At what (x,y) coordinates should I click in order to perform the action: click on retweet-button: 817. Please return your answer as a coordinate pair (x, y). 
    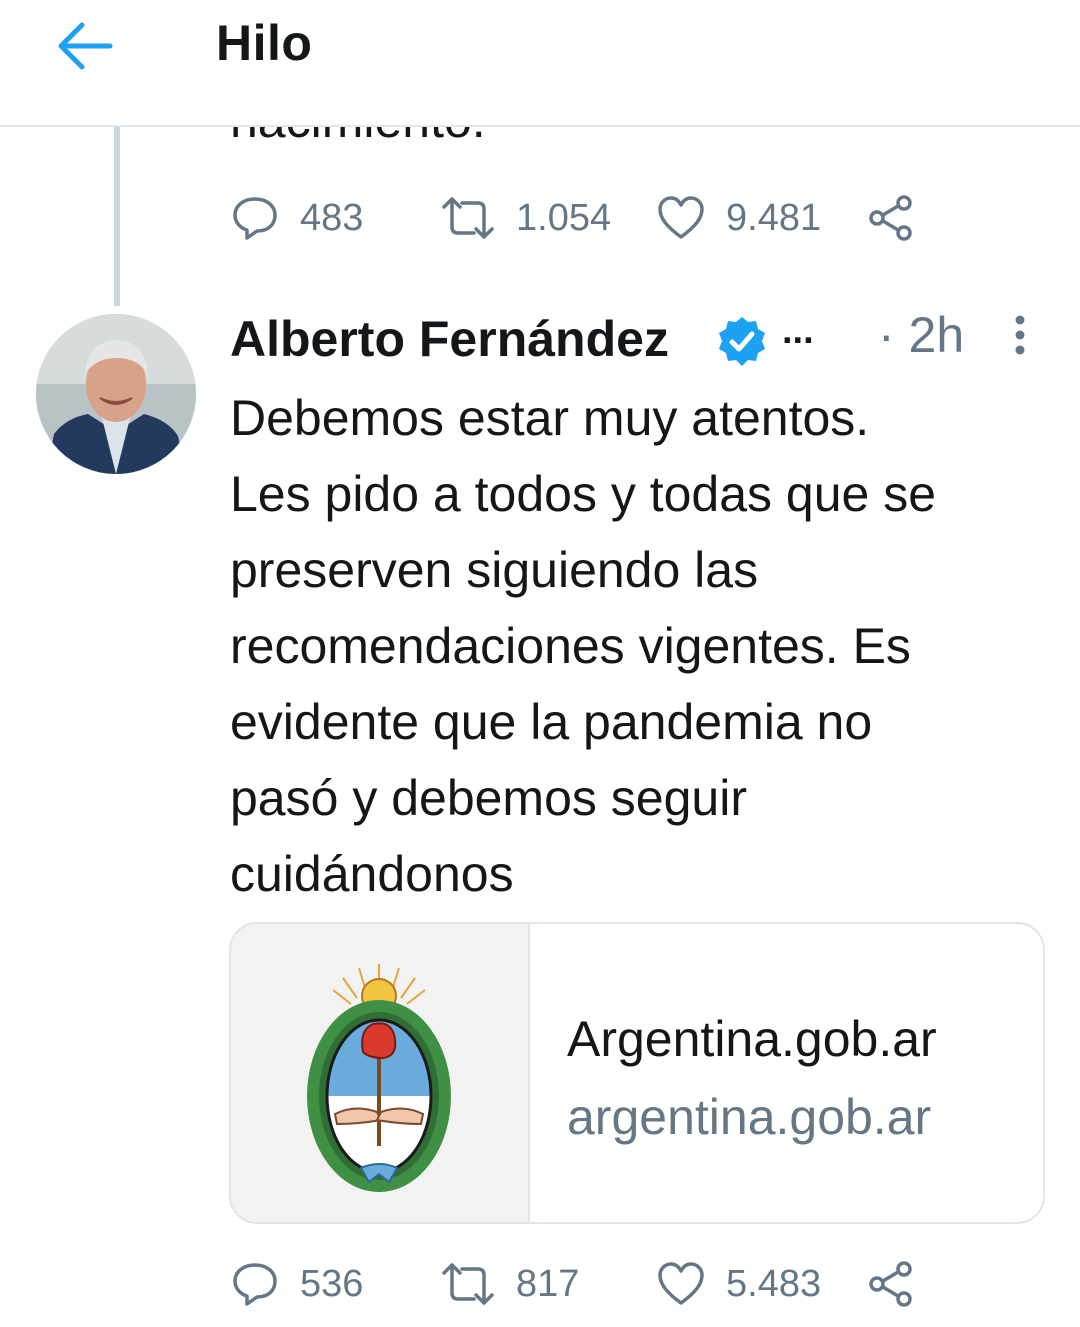
    Looking at the image, I should click on (509, 1284).